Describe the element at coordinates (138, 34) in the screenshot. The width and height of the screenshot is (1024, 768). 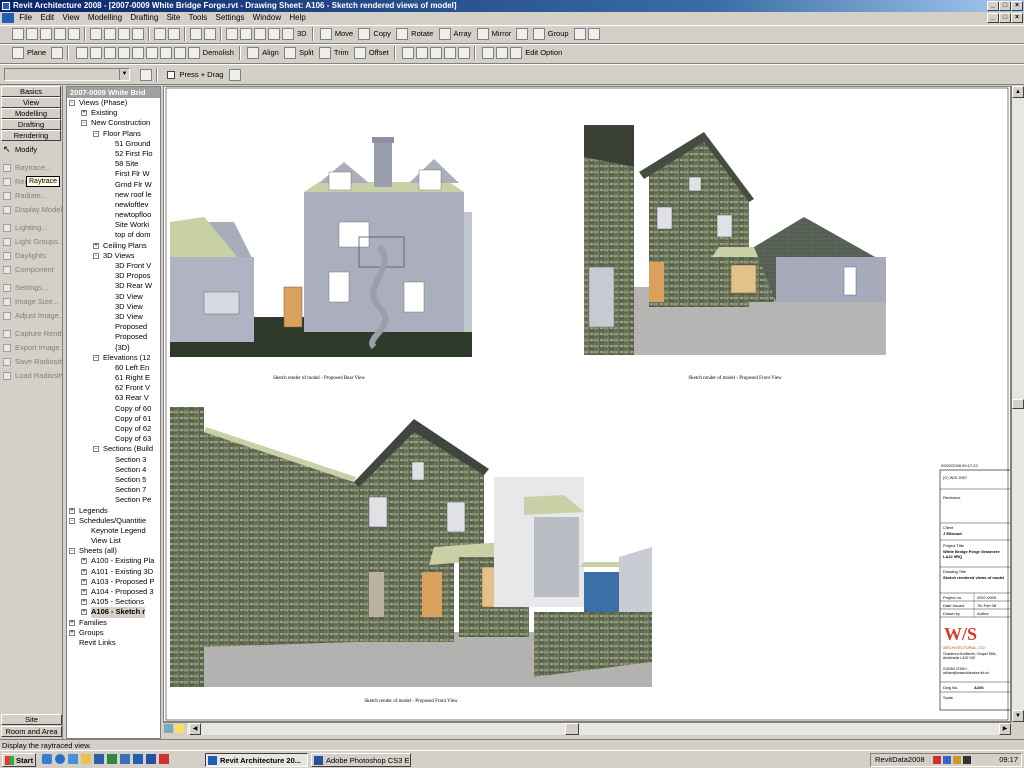
I see `delete-icon` at that location.